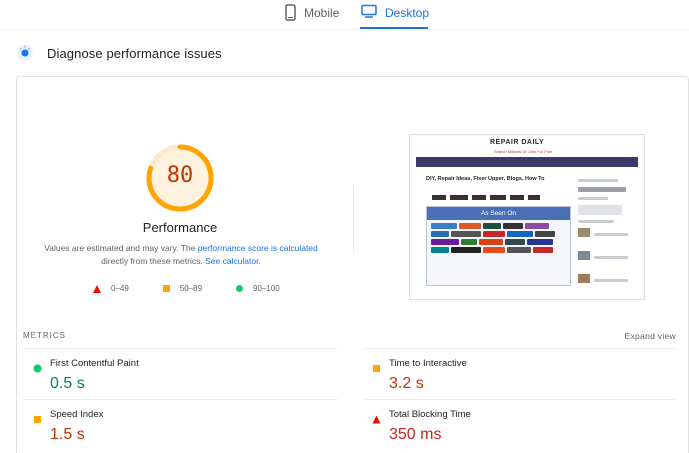 This screenshot has height=453, width=689. I want to click on metric-speed-index: Speed Index 1.5 s, so click(183, 429).